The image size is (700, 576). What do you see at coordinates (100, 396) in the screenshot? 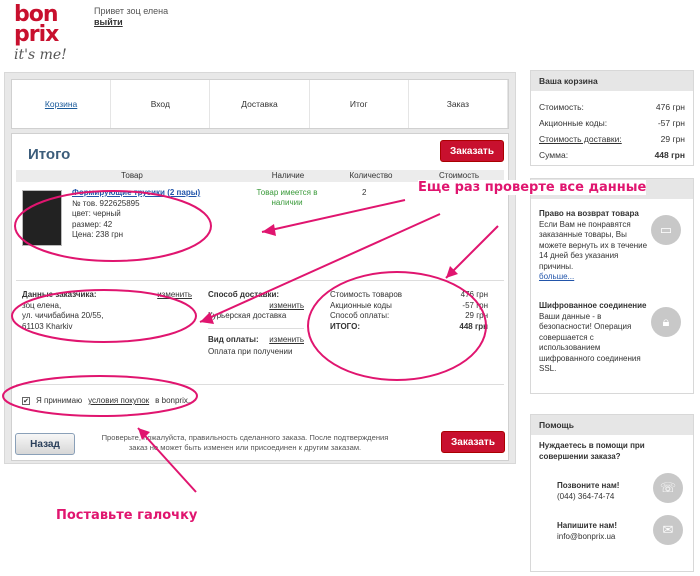
I see `terms-highlight-ellipse` at bounding box center [100, 396].